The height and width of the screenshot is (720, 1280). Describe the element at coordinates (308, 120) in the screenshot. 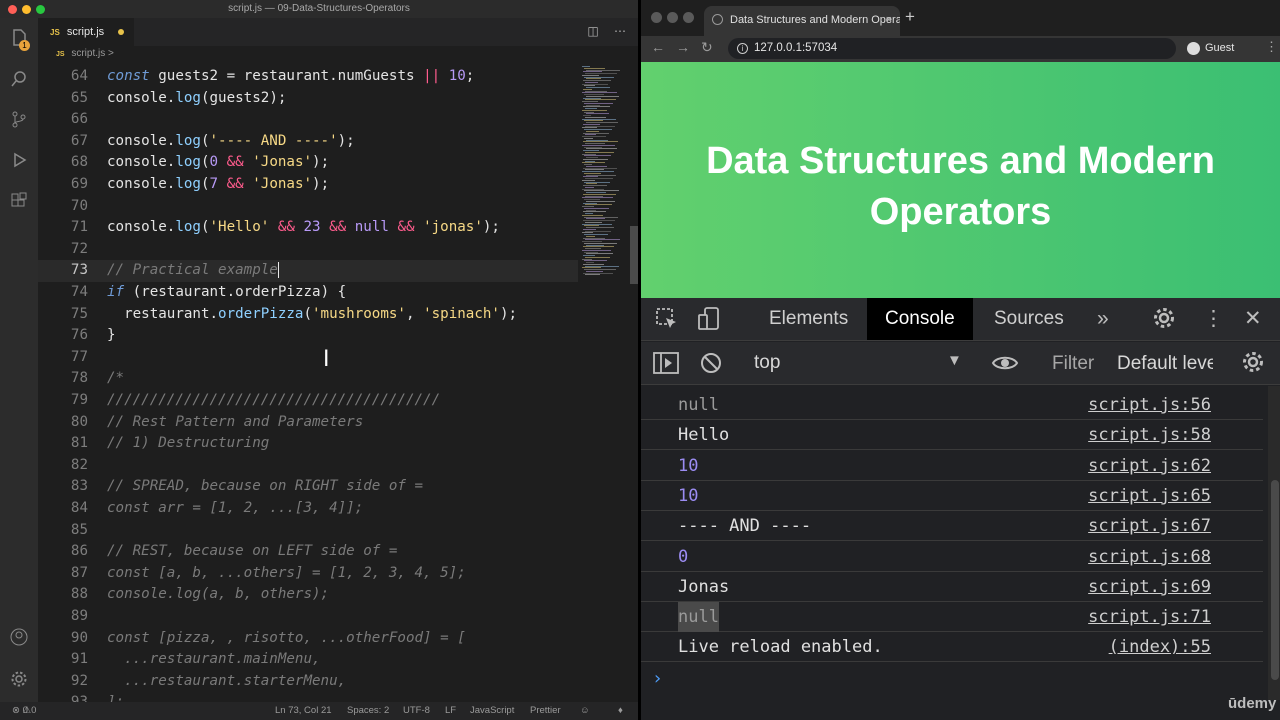

I see `code-line: 66` at that location.